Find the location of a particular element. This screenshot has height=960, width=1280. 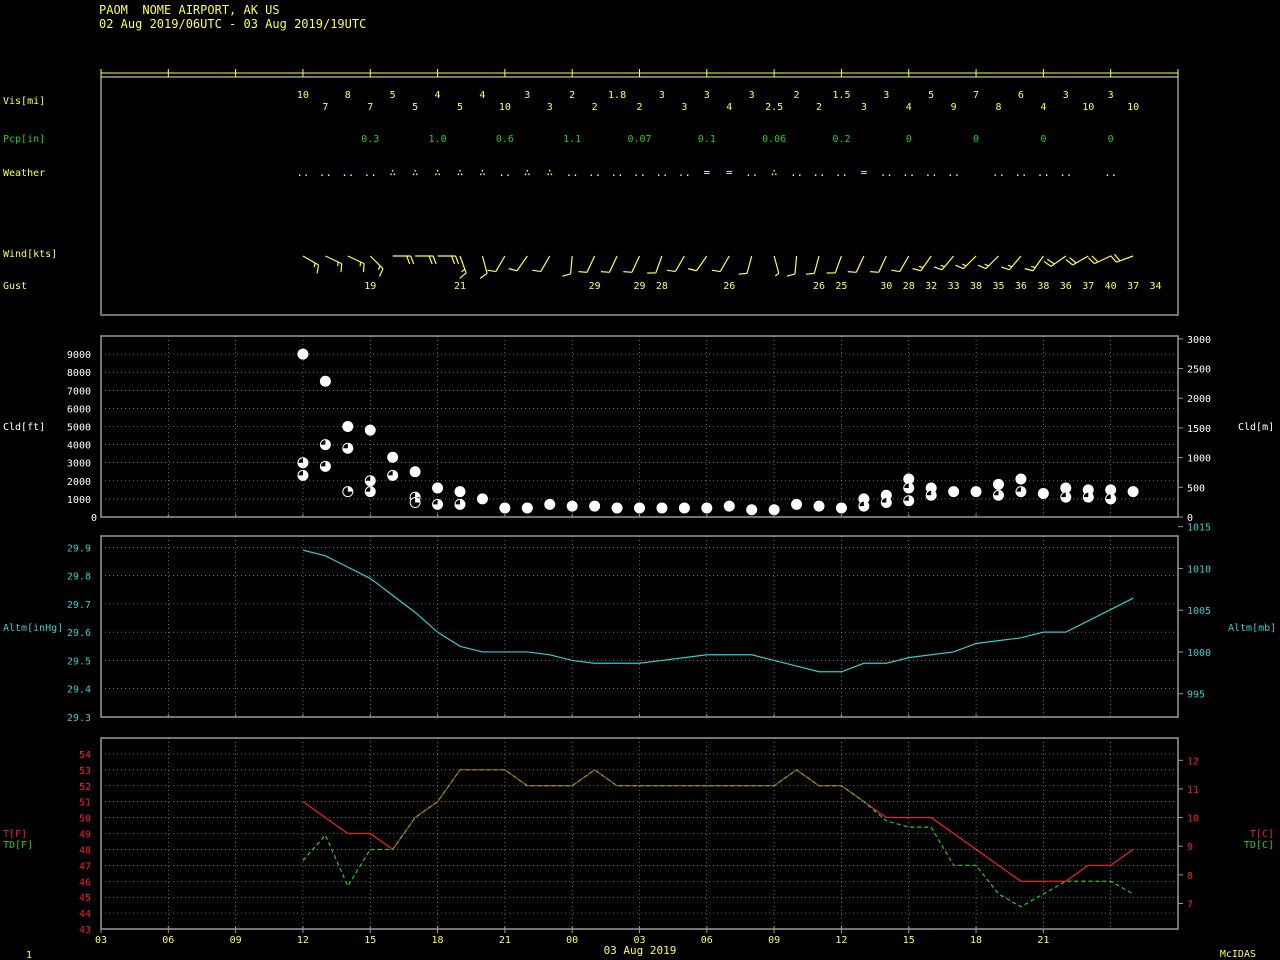

gust-value: 38 is located at coordinates (976, 286).